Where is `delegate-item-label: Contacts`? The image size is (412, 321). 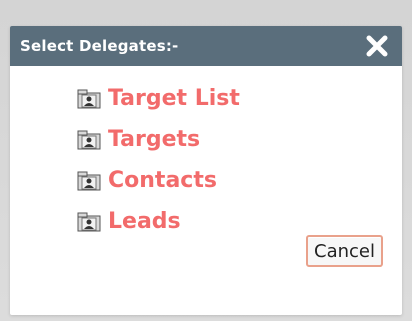
delegate-item-label: Contacts is located at coordinates (162, 180).